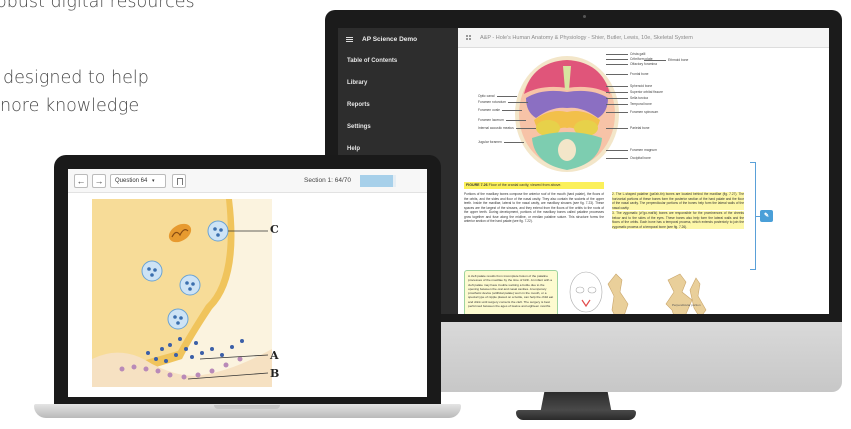  What do you see at coordinates (666, 60) in the screenshot?
I see `figure-label: Ethmoid bone` at bounding box center [666, 60].